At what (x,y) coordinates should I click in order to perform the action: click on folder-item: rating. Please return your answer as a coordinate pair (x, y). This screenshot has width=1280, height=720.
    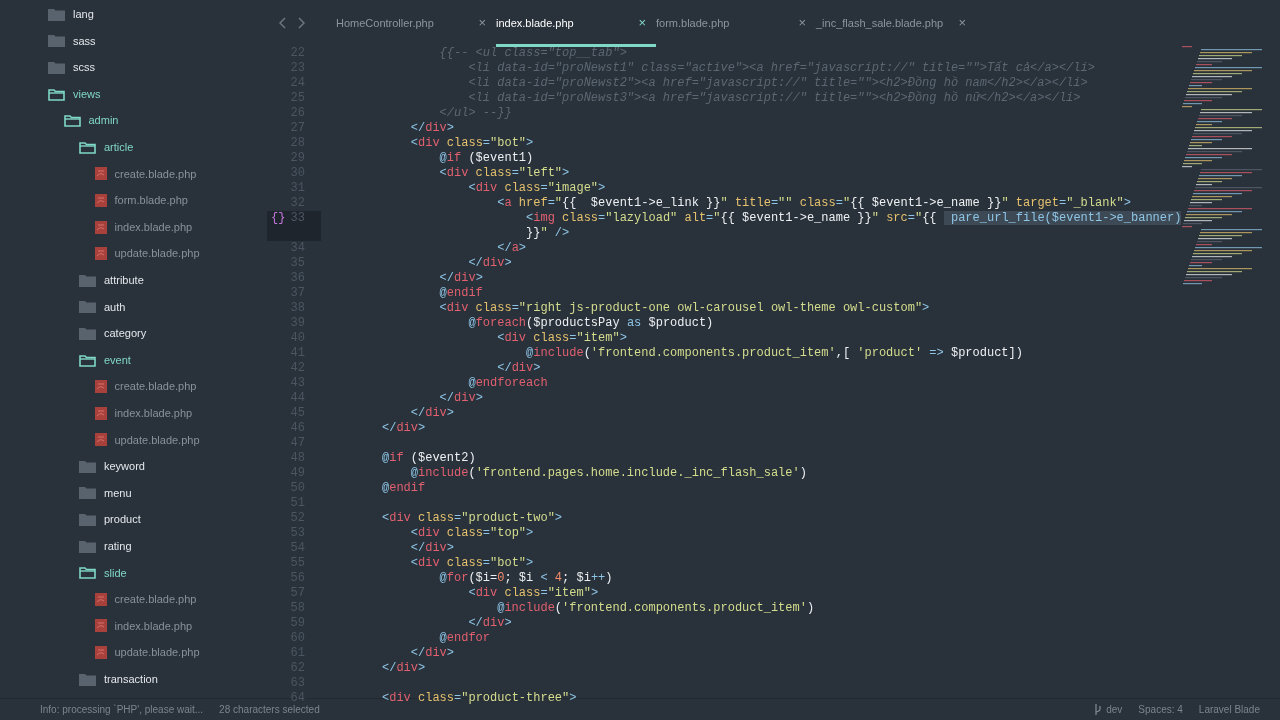
    Looking at the image, I should click on (133, 546).